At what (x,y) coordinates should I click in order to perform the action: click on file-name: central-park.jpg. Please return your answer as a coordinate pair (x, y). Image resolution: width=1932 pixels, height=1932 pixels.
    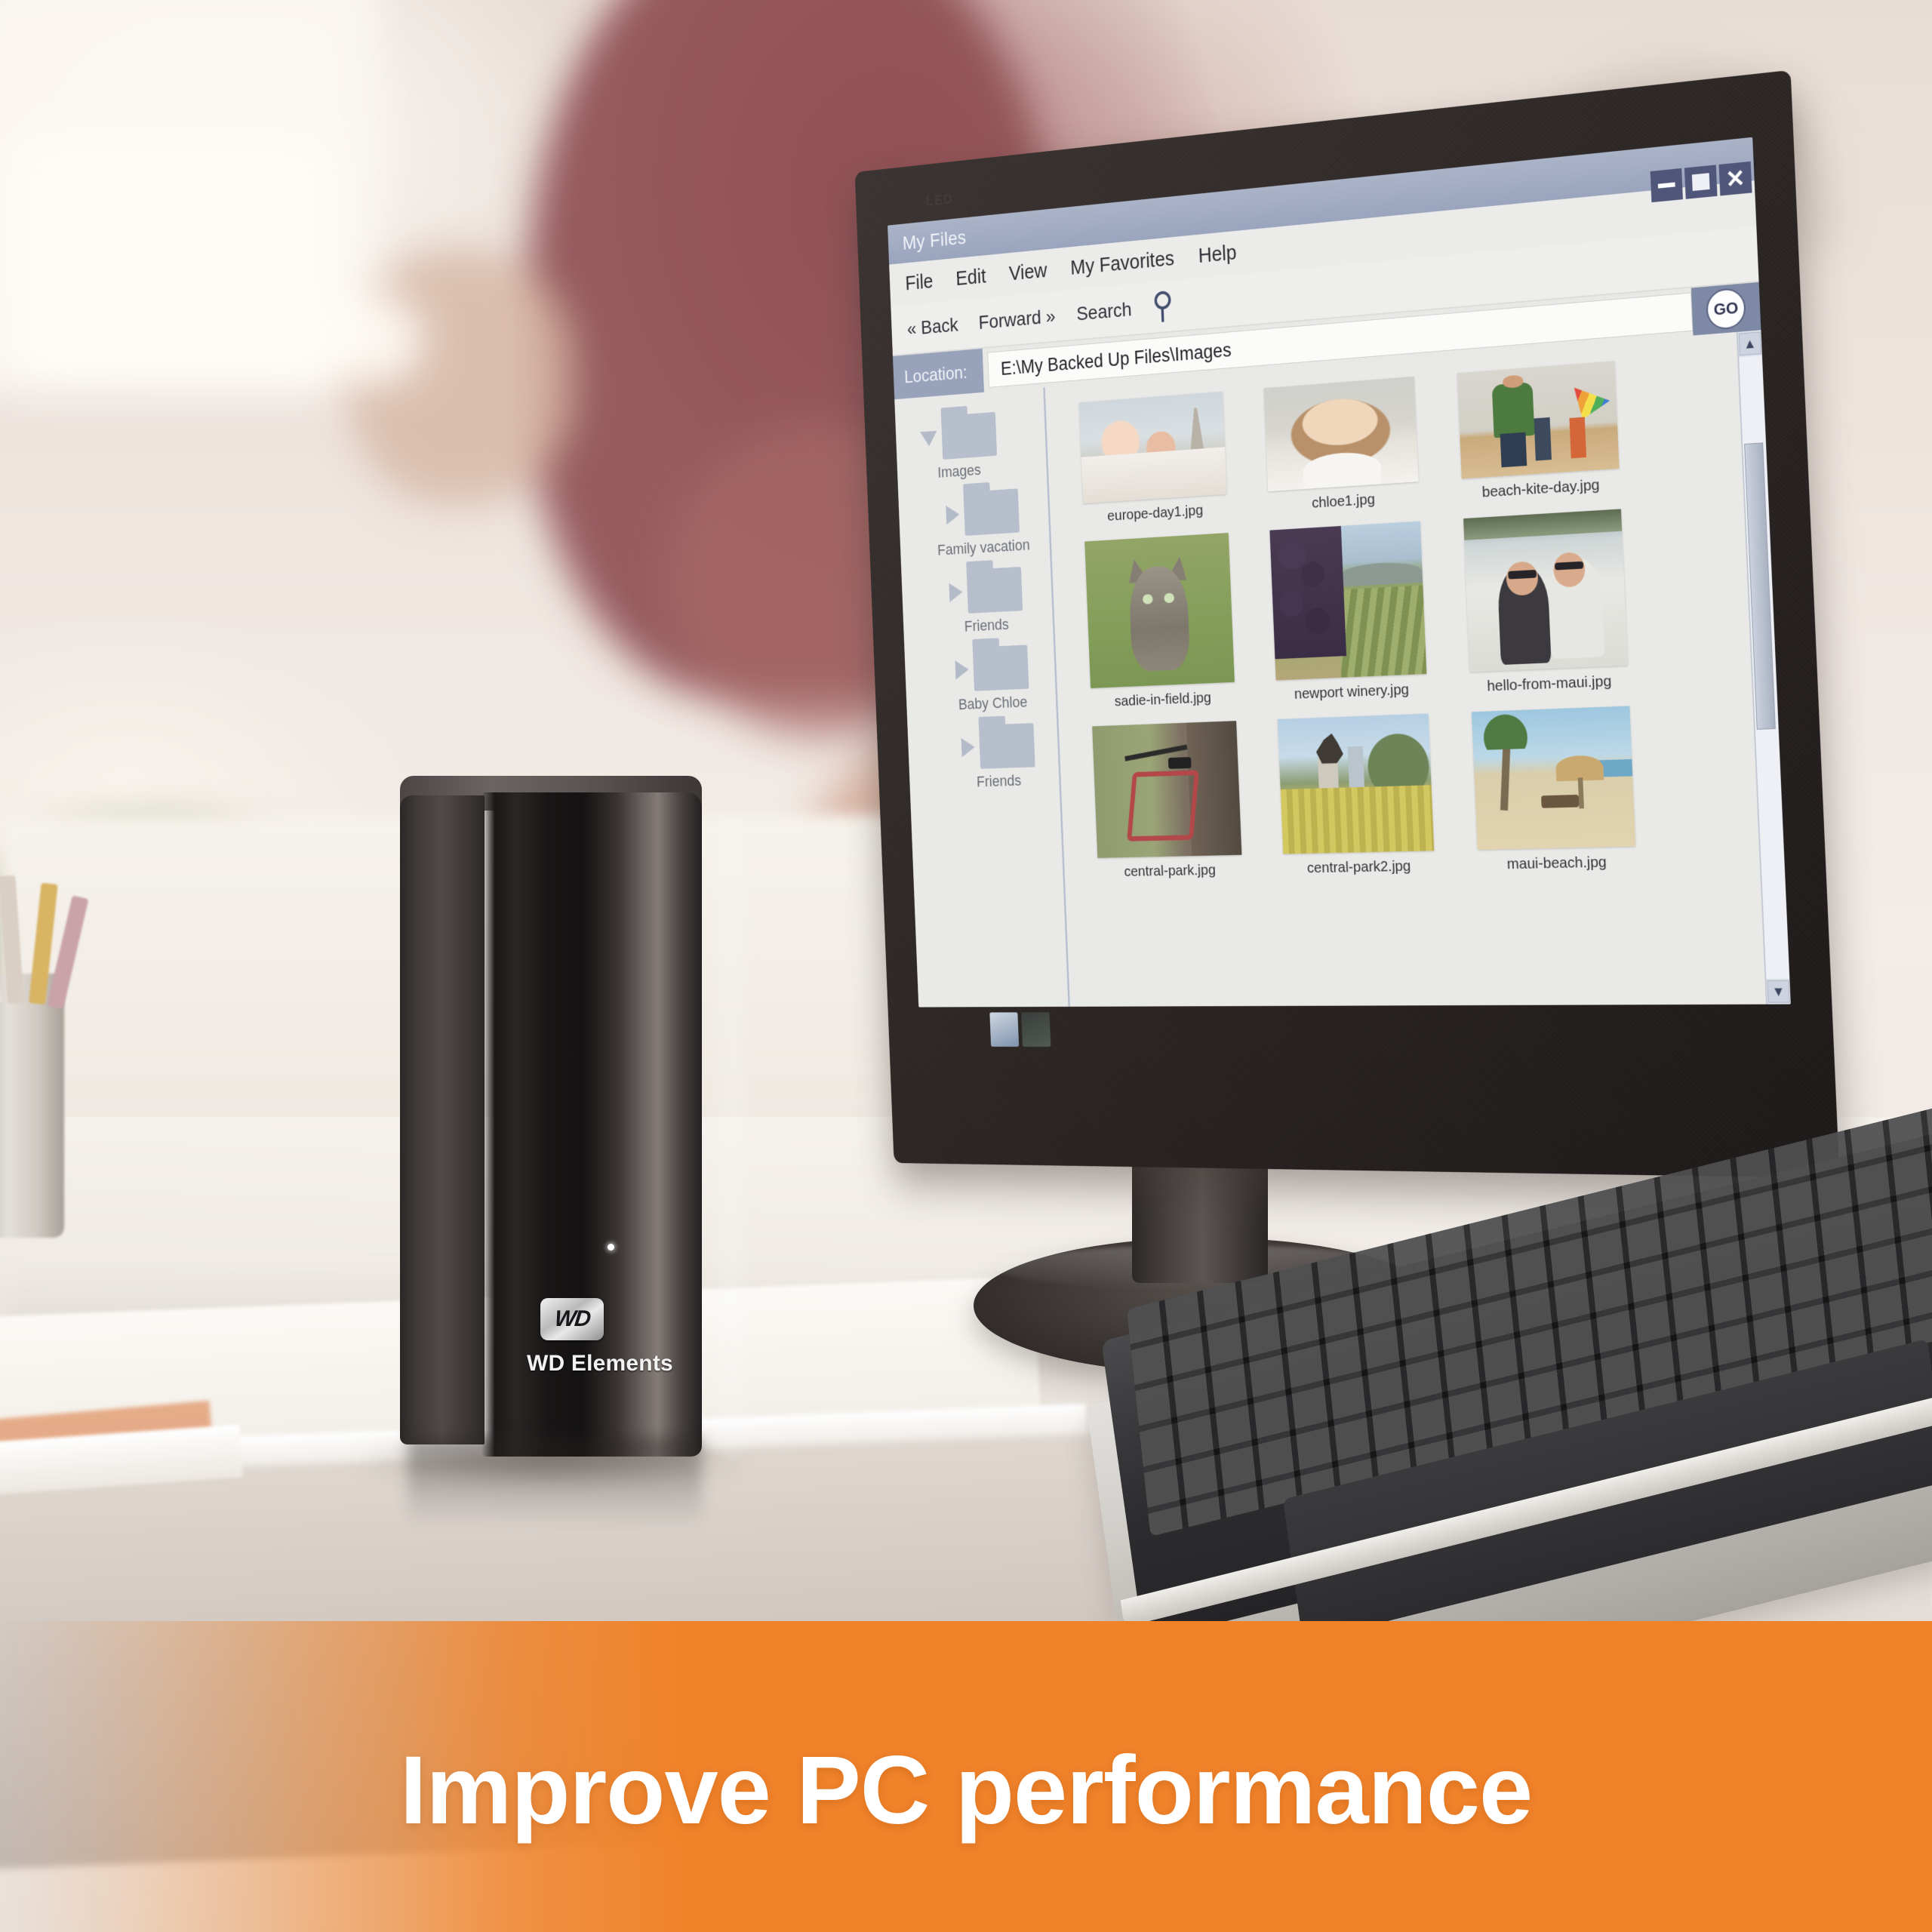
    Looking at the image, I should click on (1170, 870).